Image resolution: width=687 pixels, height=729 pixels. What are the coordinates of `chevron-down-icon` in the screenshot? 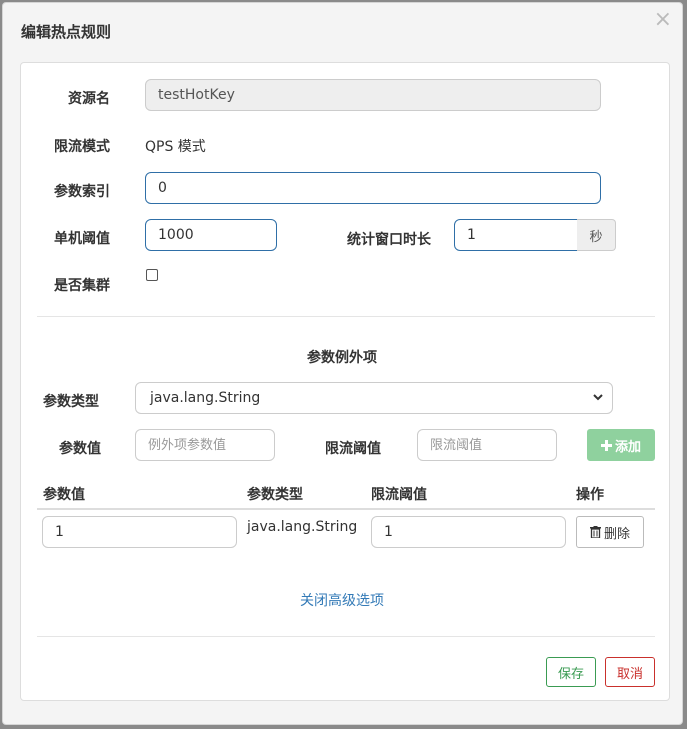 It's located at (598, 397).